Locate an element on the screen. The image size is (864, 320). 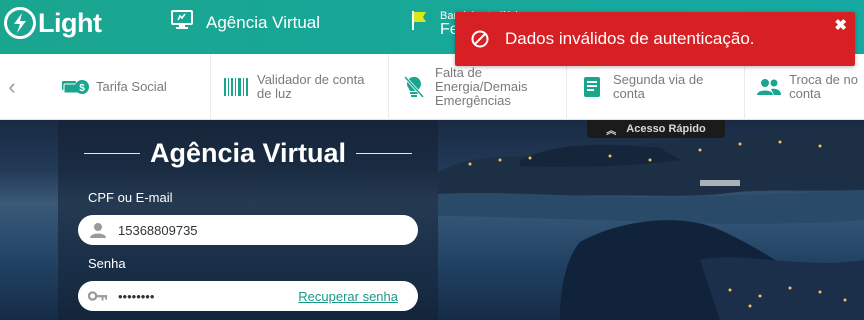
monitor-icon is located at coordinates (182, 22).